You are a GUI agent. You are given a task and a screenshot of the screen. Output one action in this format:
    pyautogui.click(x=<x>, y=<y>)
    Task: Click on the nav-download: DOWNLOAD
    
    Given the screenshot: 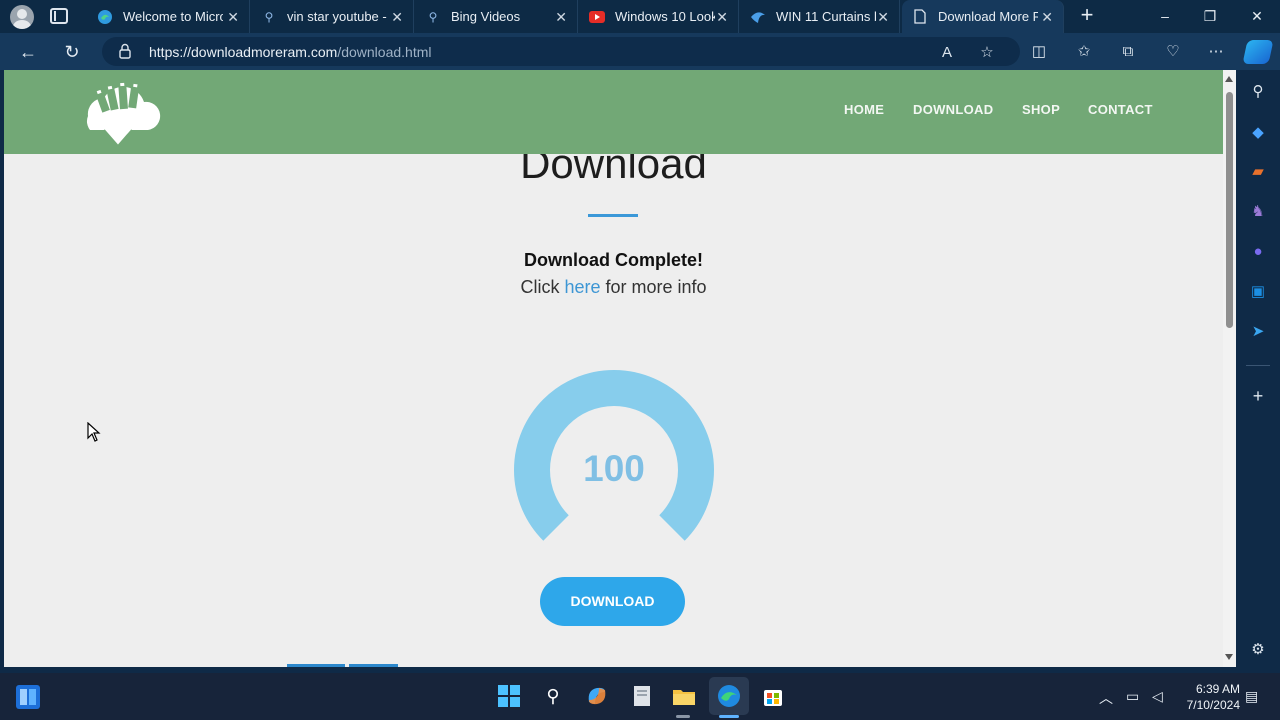 What is the action you would take?
    pyautogui.click(x=953, y=109)
    